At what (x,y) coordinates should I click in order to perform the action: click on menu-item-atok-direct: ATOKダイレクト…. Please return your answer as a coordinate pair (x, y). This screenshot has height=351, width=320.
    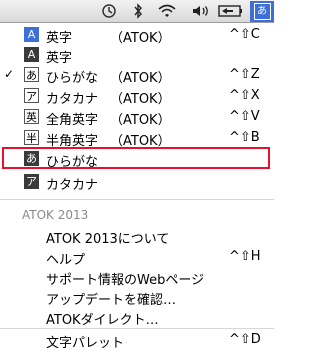
    Looking at the image, I should click on (137, 317).